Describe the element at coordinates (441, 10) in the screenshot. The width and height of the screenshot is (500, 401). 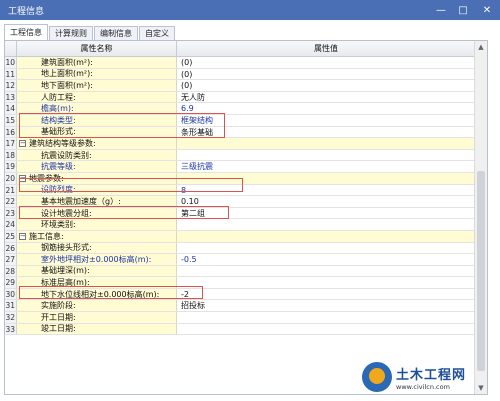
I see `minimize-button: —` at that location.